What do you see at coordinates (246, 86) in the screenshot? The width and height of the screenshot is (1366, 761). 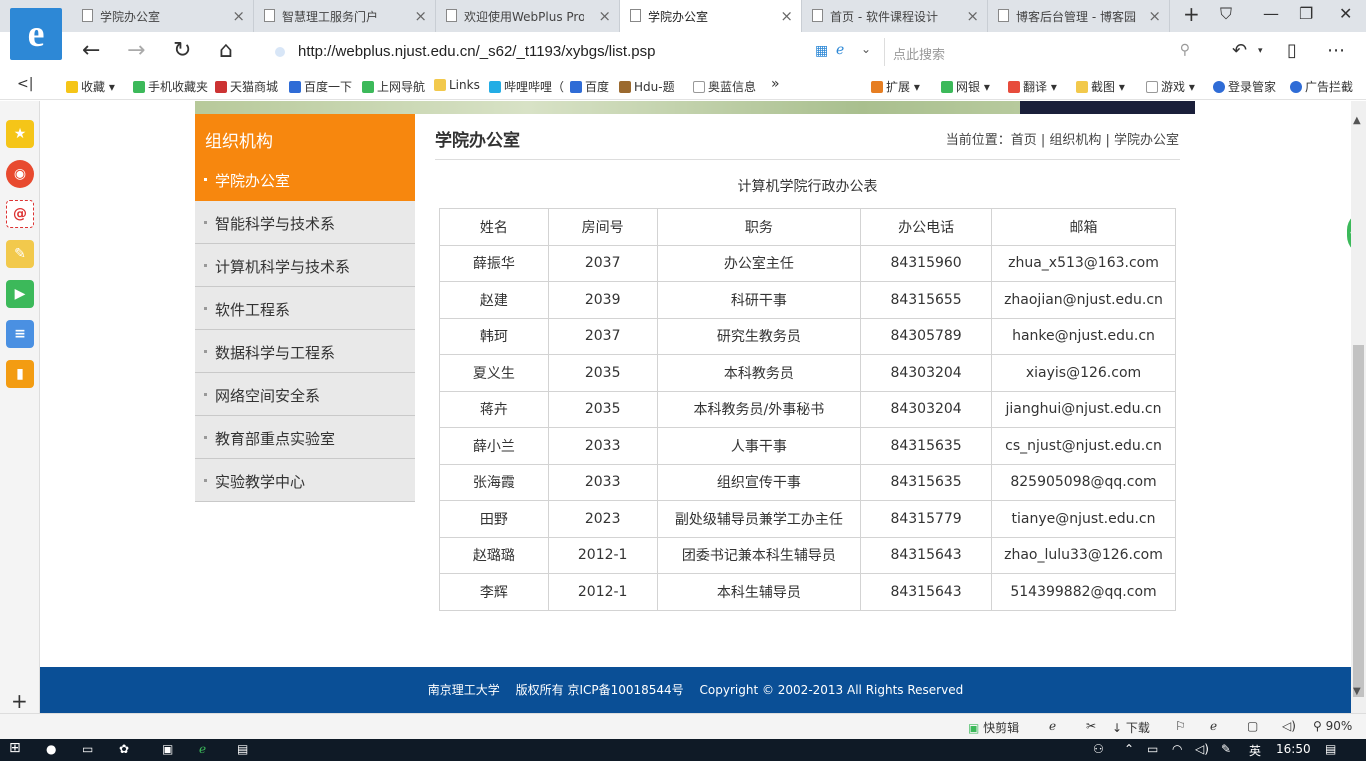 I see `bookmark-tmall: 天猫商城` at bounding box center [246, 86].